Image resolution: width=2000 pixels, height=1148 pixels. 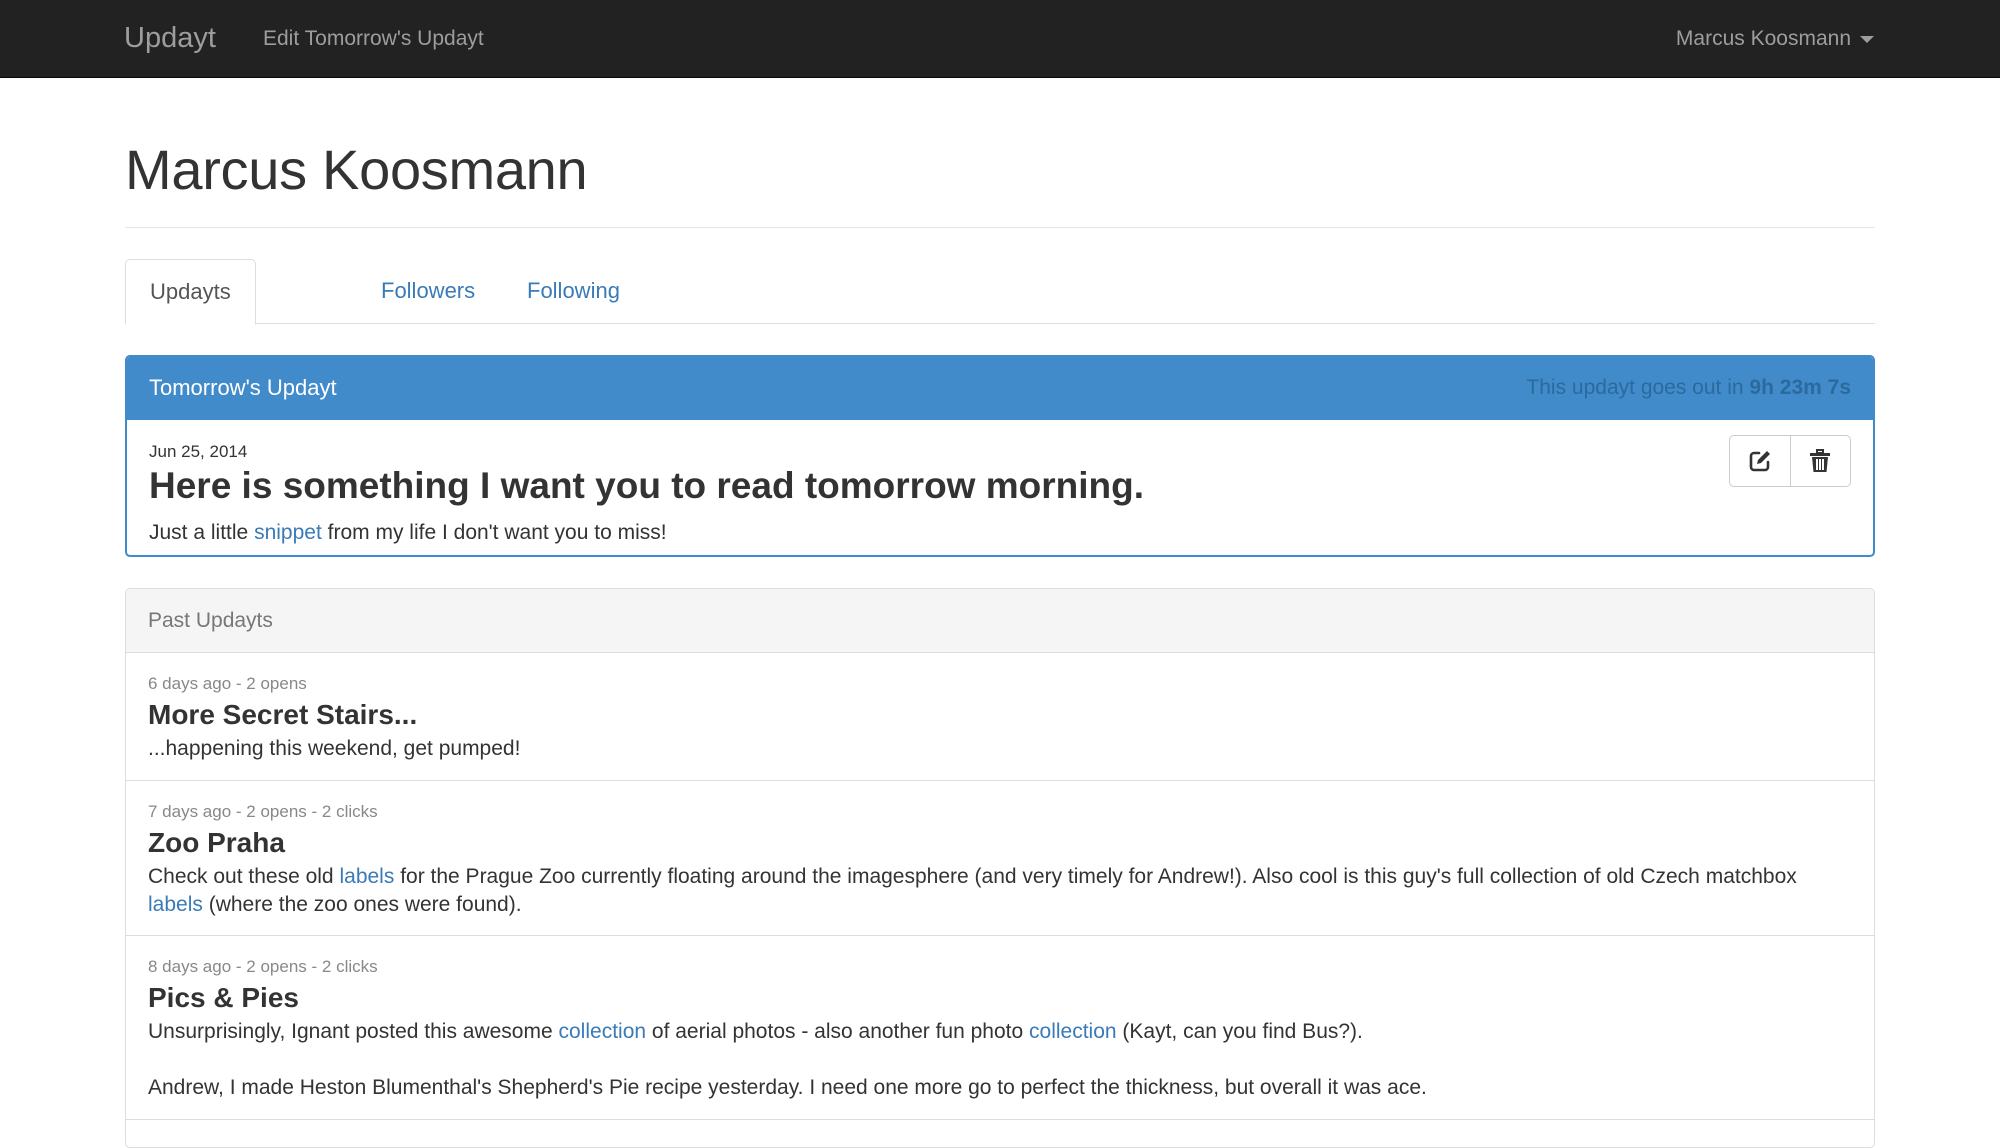 I want to click on user-menu-dropdown: Marcus Koosmann, so click(x=1775, y=39).